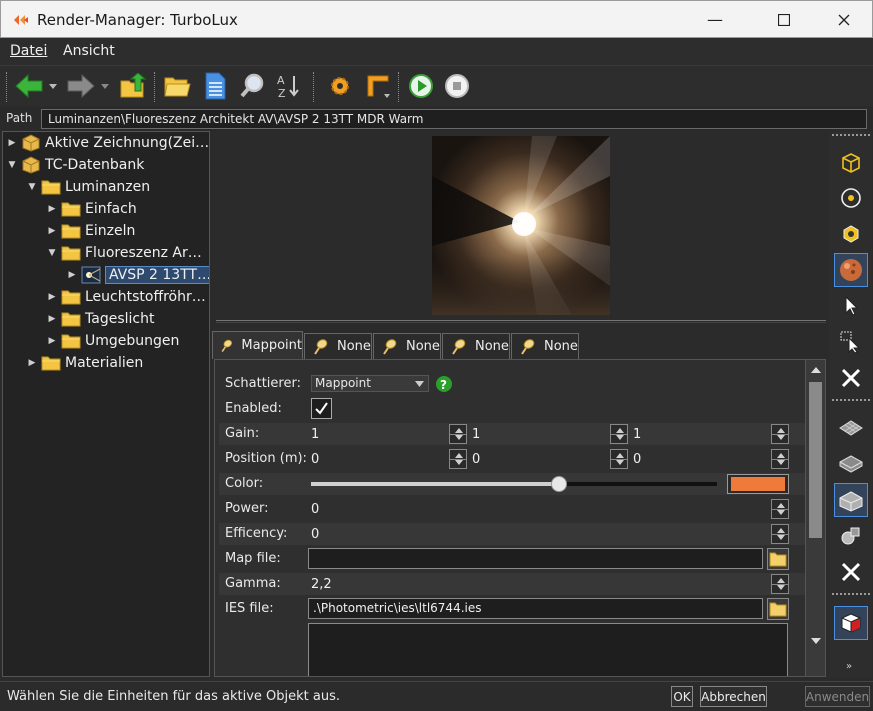 This screenshot has width=873, height=711. Describe the element at coordinates (851, 270) in the screenshot. I see `sphere-material-button` at that location.